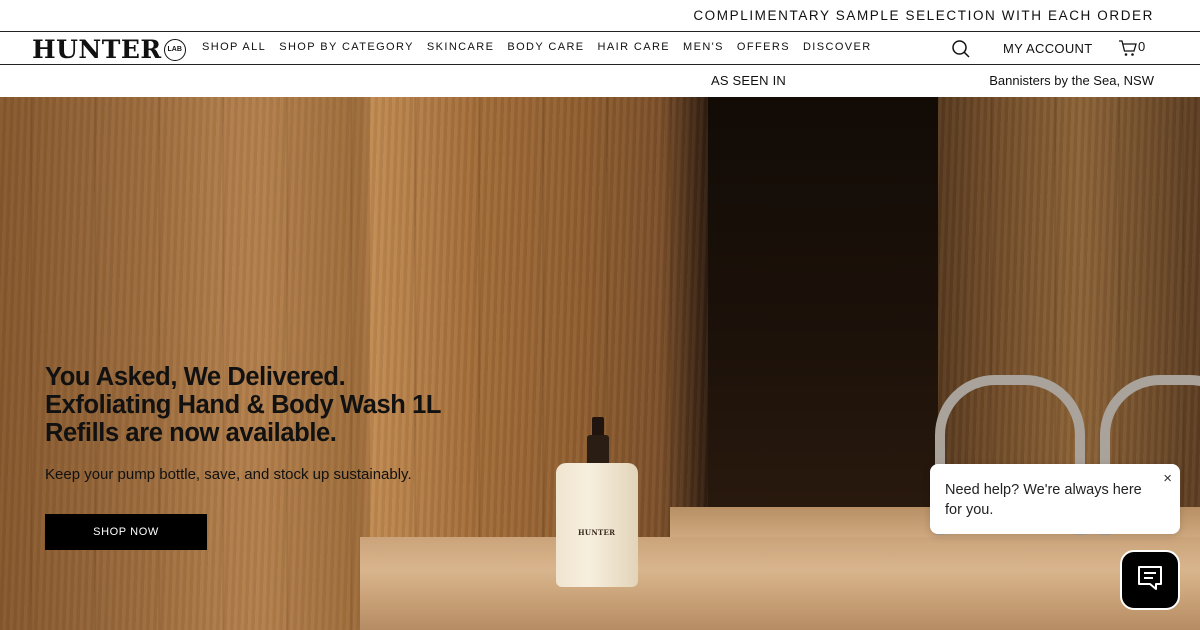  I want to click on chat-message: Need help? We're always here for you., so click(1043, 500).